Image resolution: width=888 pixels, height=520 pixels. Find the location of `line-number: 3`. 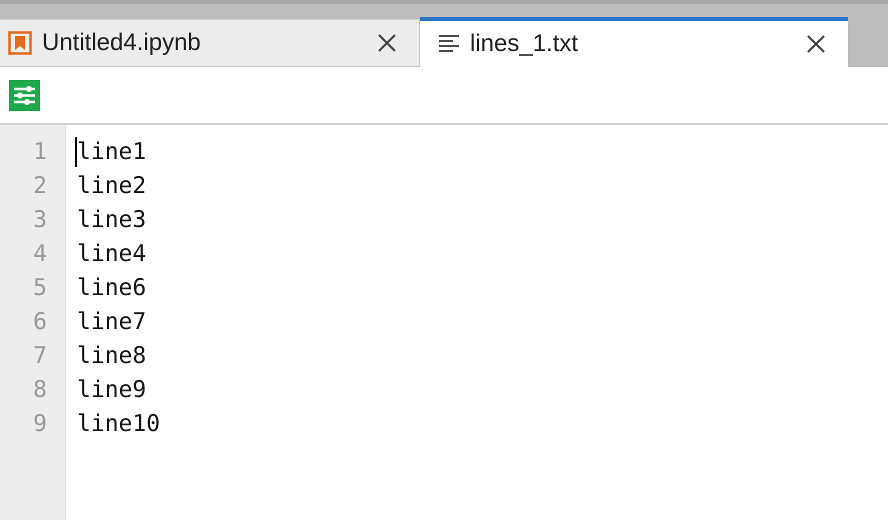

line-number: 3 is located at coordinates (40, 220).